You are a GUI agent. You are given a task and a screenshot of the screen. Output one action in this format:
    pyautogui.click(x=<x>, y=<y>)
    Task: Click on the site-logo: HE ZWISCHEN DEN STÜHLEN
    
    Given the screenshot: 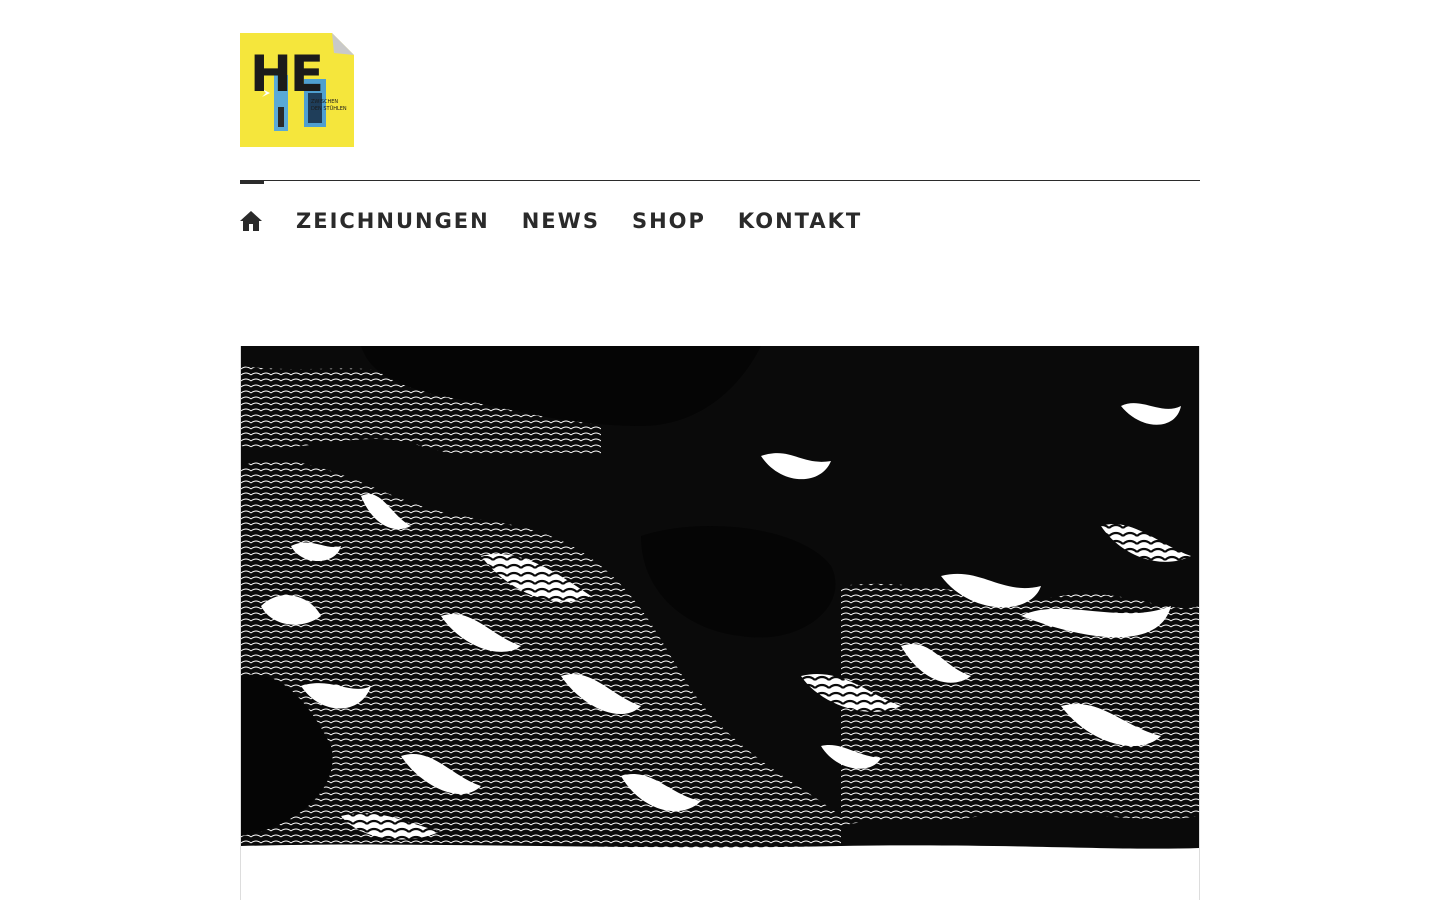 What is the action you would take?
    pyautogui.click(x=297, y=90)
    